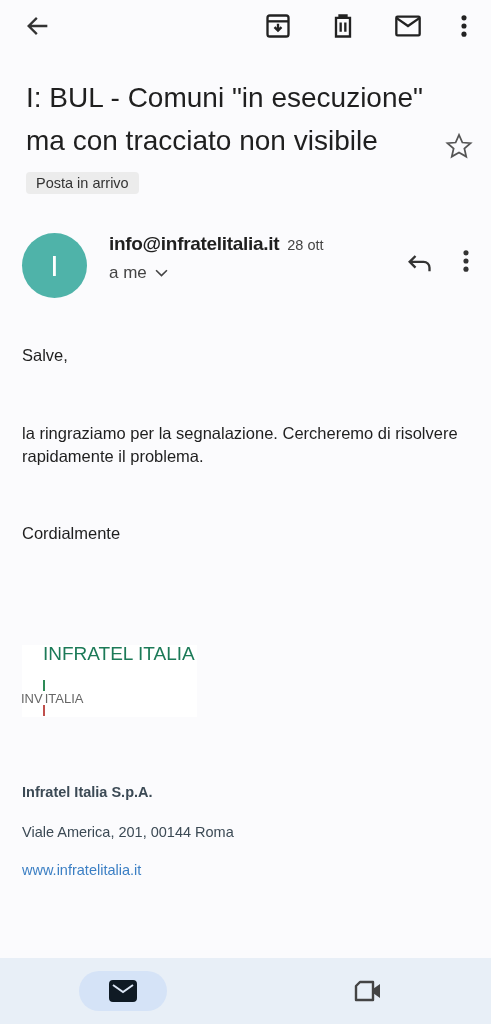 The image size is (491, 1024). I want to click on email-date: 28 ott, so click(305, 245).